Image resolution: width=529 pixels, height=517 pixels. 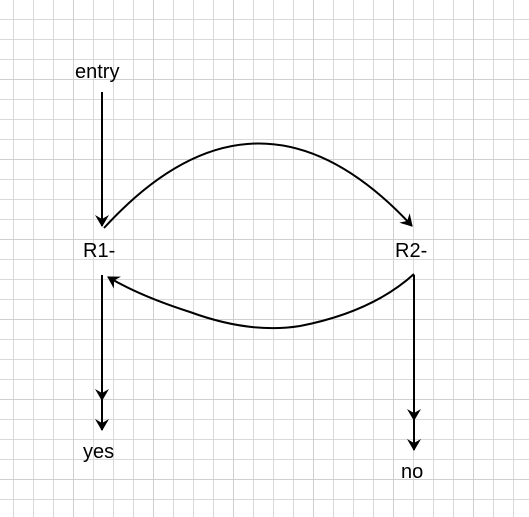 I want to click on edge-r2-to-r1, so click(x=261, y=301).